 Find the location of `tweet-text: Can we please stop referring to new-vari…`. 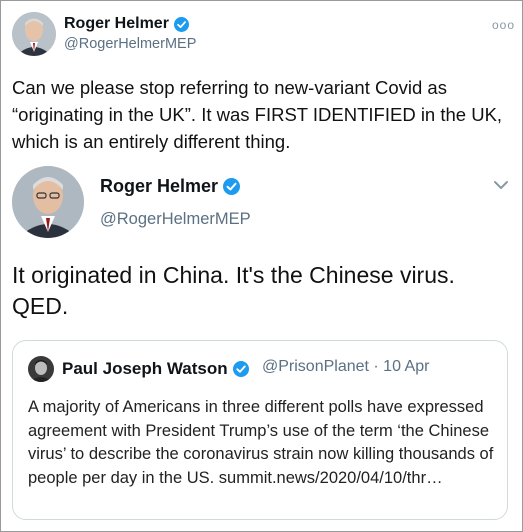

tweet-text: Can we please stop referring to new-vari… is located at coordinates (257, 114).